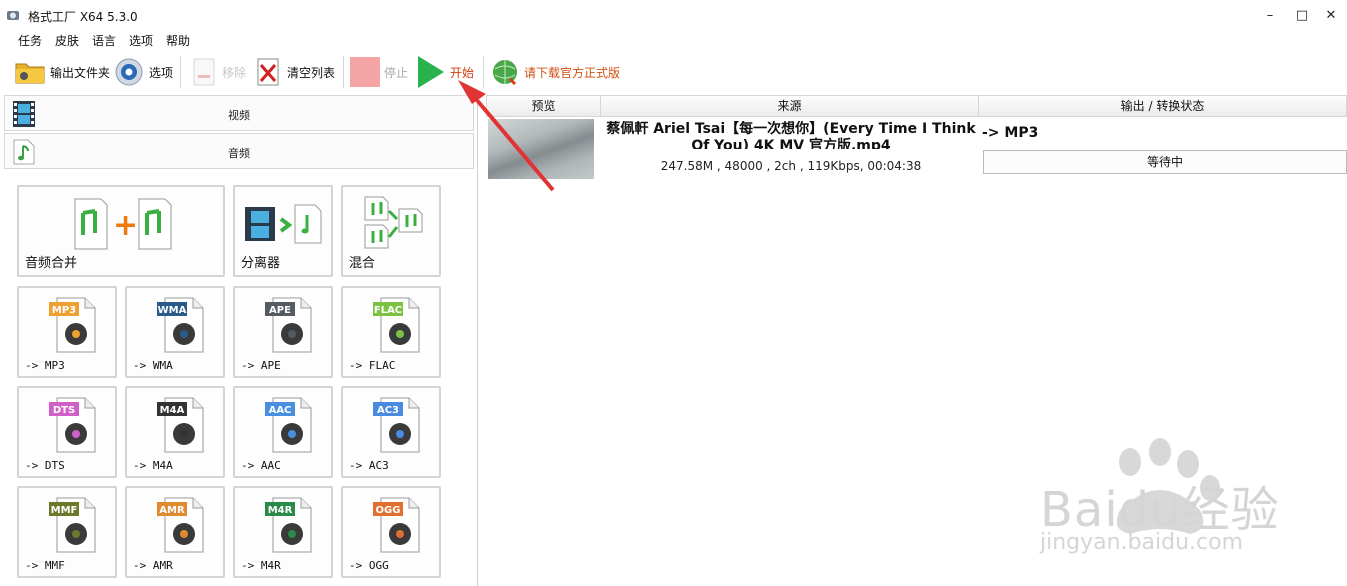 The image size is (1347, 586). I want to click on menu-skin: 皮肤, so click(67, 40).